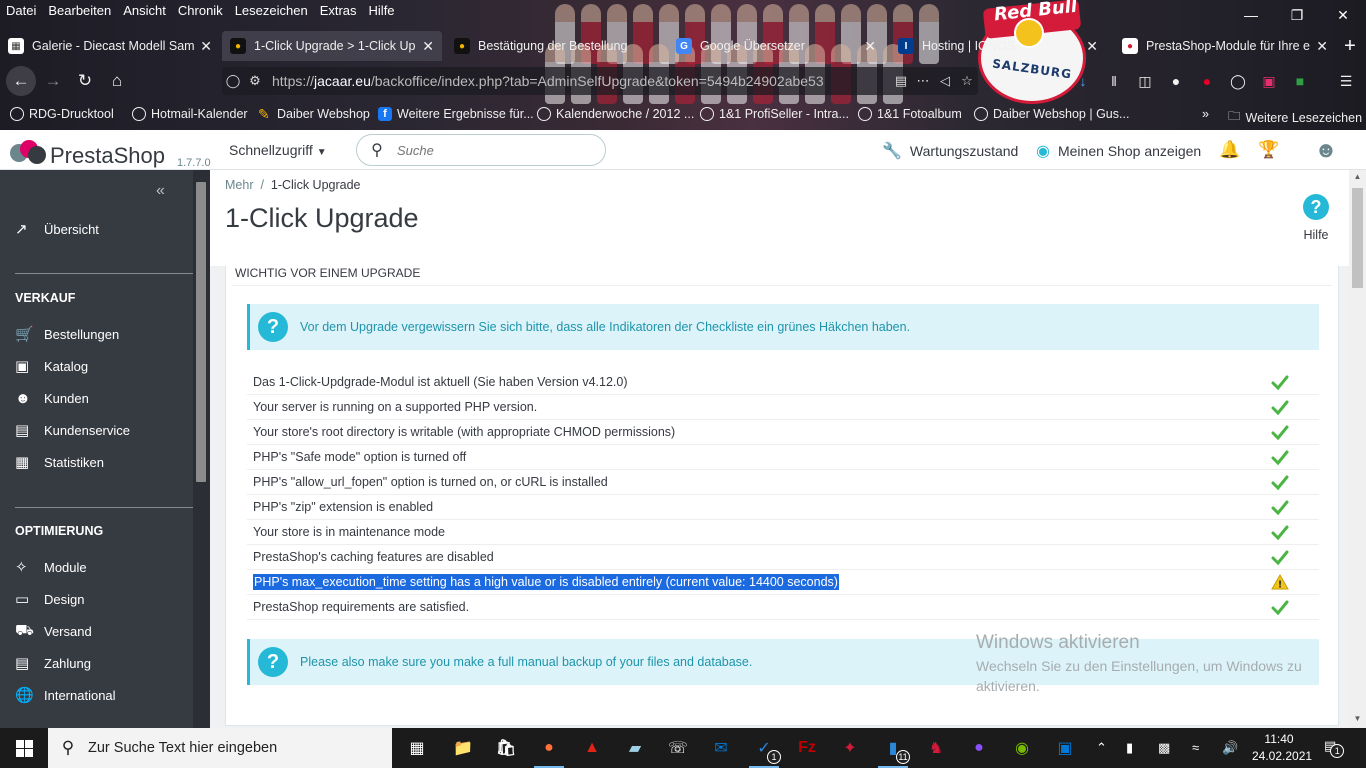 The width and height of the screenshot is (1366, 768). What do you see at coordinates (1083, 81) in the screenshot?
I see `download-icon: ↓` at bounding box center [1083, 81].